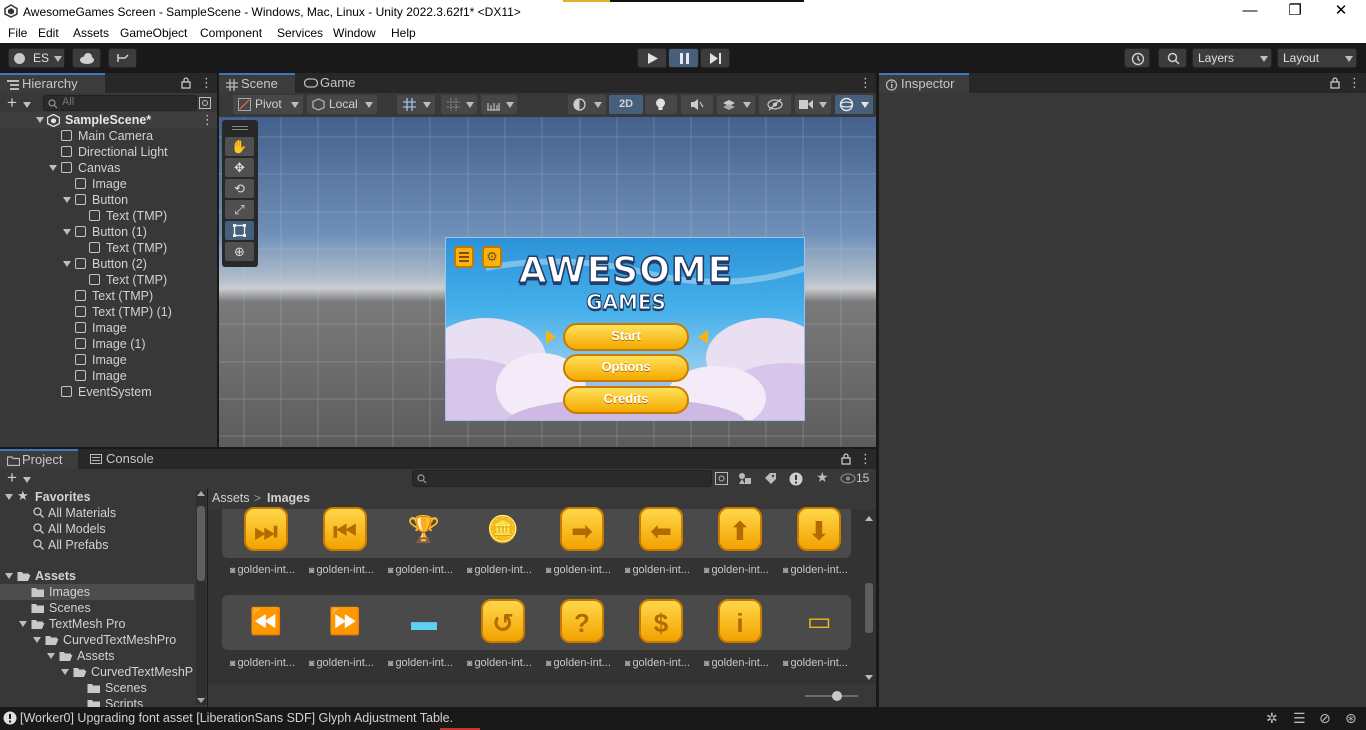 Image resolution: width=1366 pixels, height=730 pixels. Describe the element at coordinates (108, 344) in the screenshot. I see `hierarchy-item: Image (1)` at that location.